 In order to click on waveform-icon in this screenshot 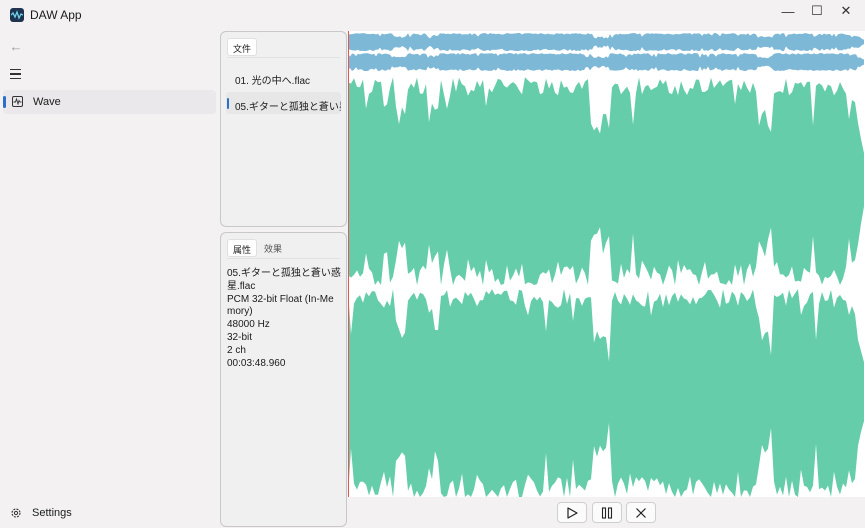, I will do `click(17, 101)`.